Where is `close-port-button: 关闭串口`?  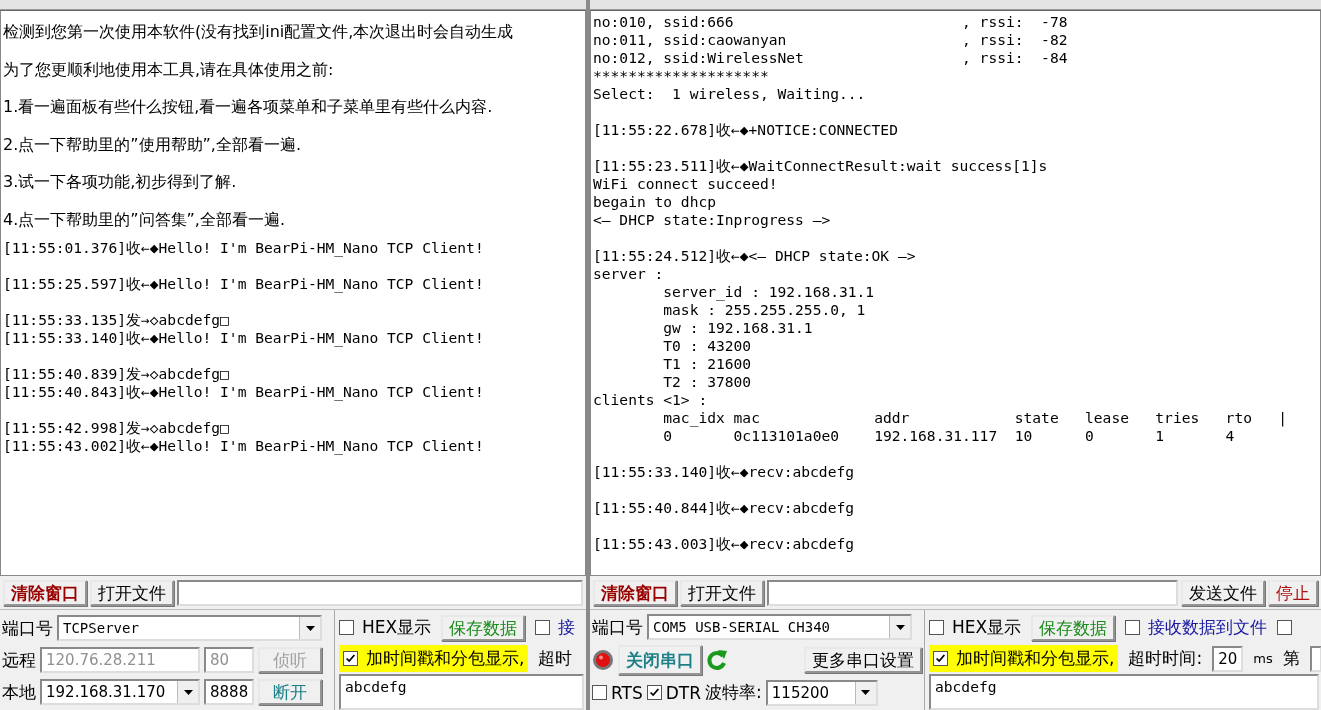 close-port-button: 关闭串口 is located at coordinates (660, 660).